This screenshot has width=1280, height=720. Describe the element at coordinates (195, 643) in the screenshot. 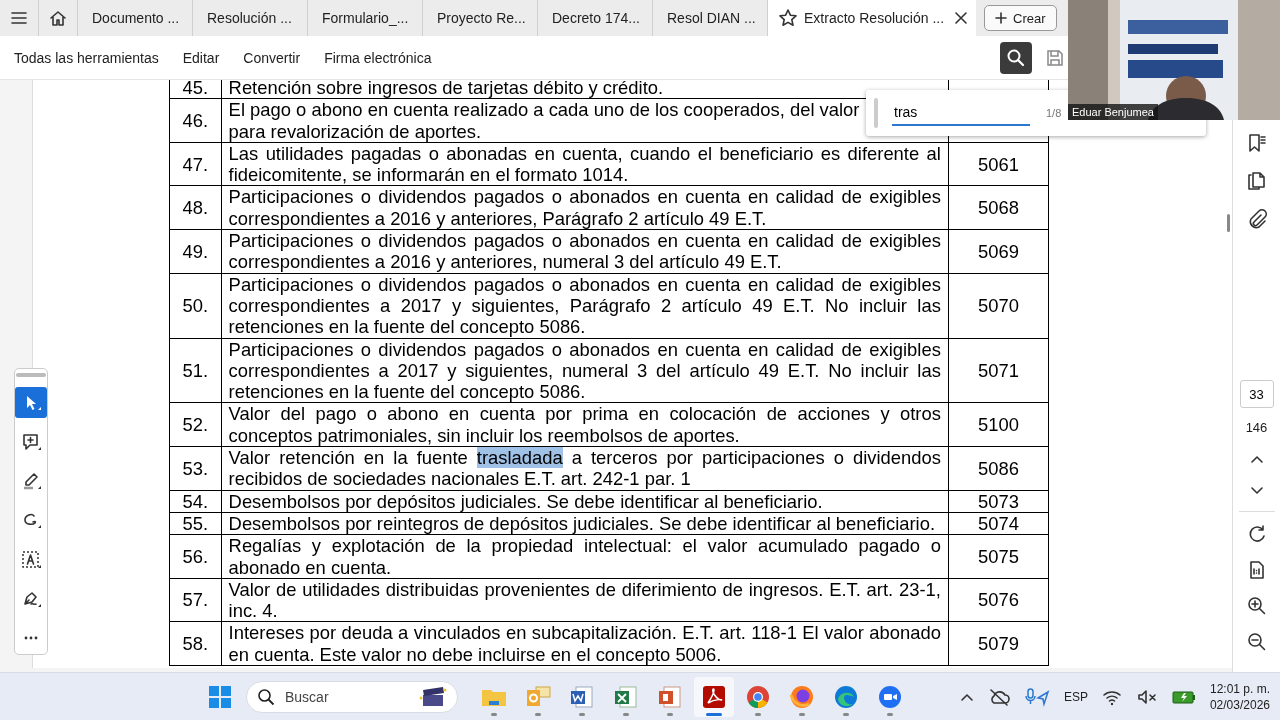

I see `table-cell: 58.` at that location.